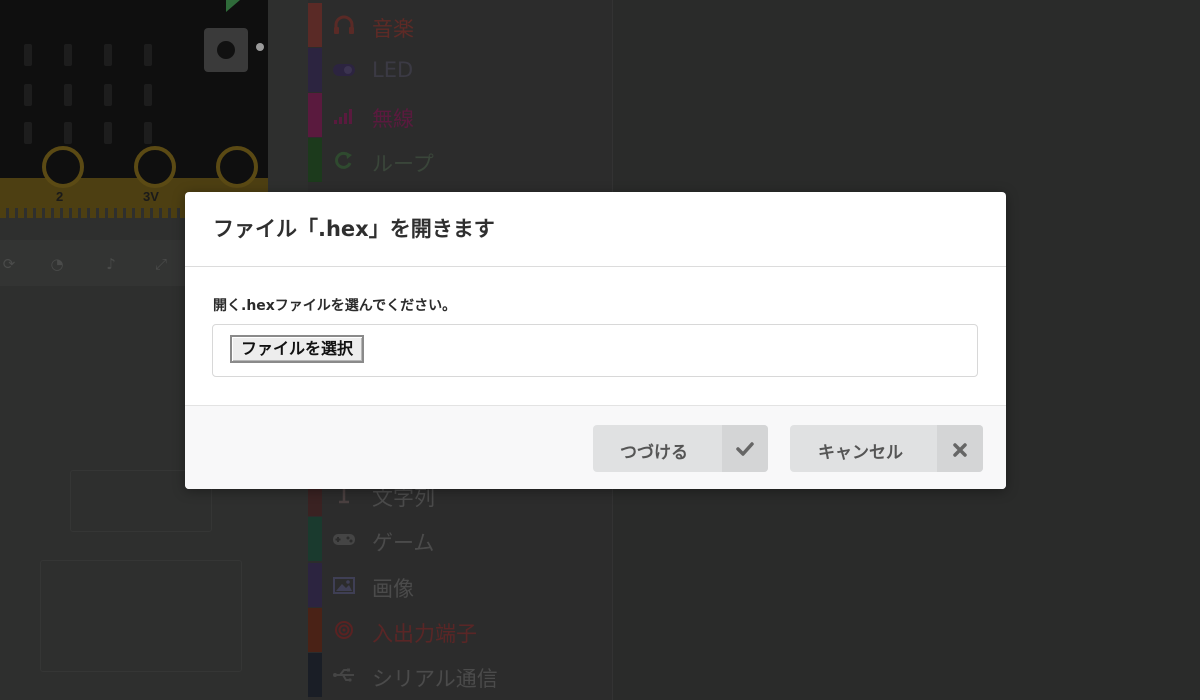 Image resolution: width=1200 pixels, height=700 pixels. I want to click on continue-button-label: つづける, so click(654, 453).